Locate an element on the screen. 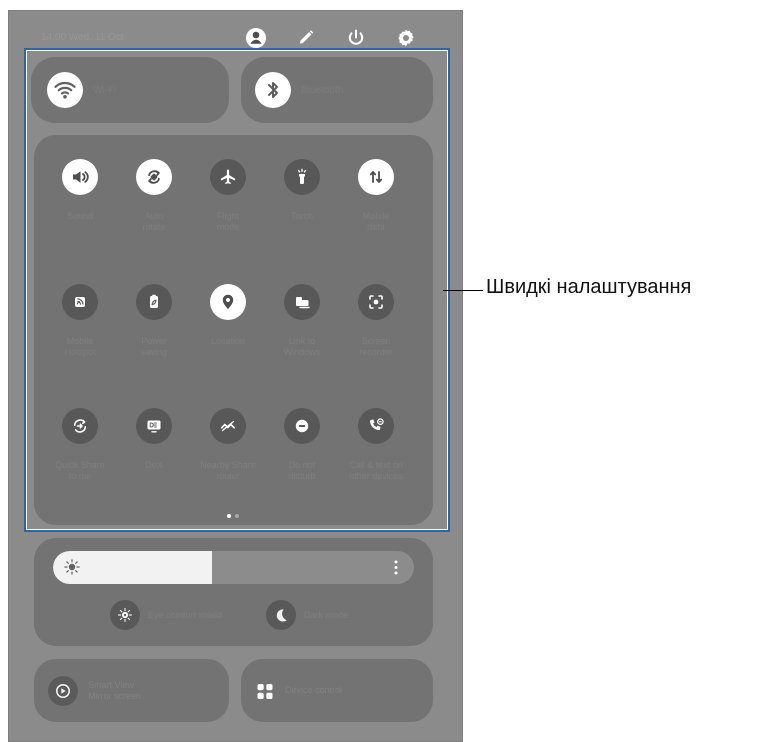 The width and height of the screenshot is (765, 742). brightness-slider is located at coordinates (233, 567).